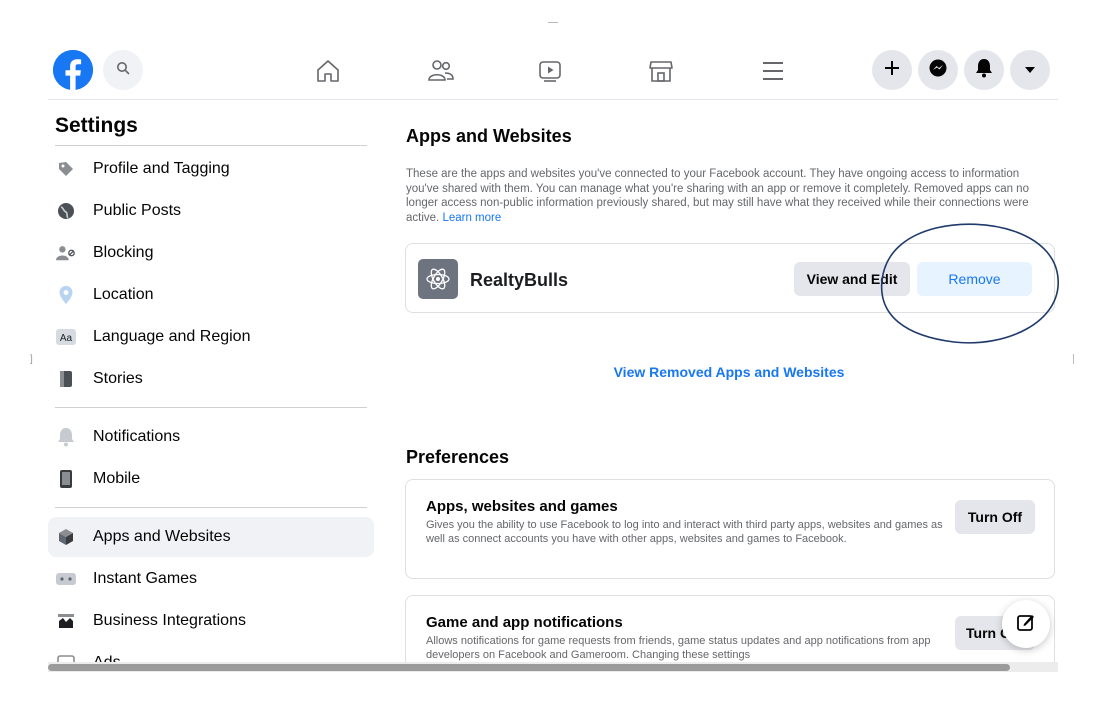  I want to click on plus-icon, so click(892, 70).